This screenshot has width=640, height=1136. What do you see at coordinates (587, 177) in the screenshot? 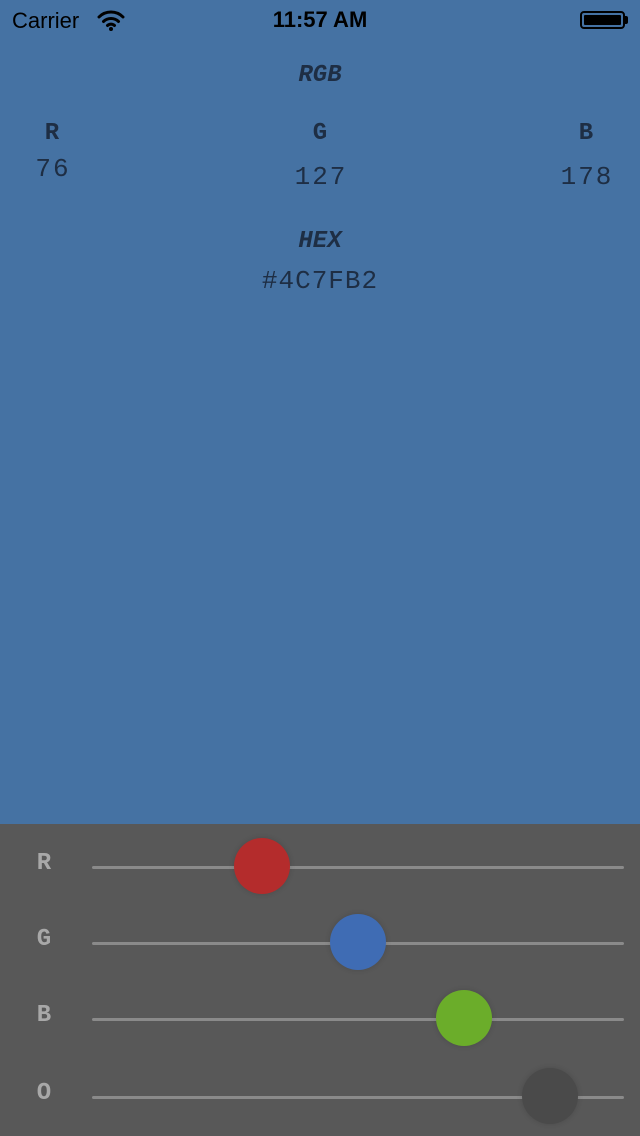
I see `blue-channel-value: 178` at bounding box center [587, 177].